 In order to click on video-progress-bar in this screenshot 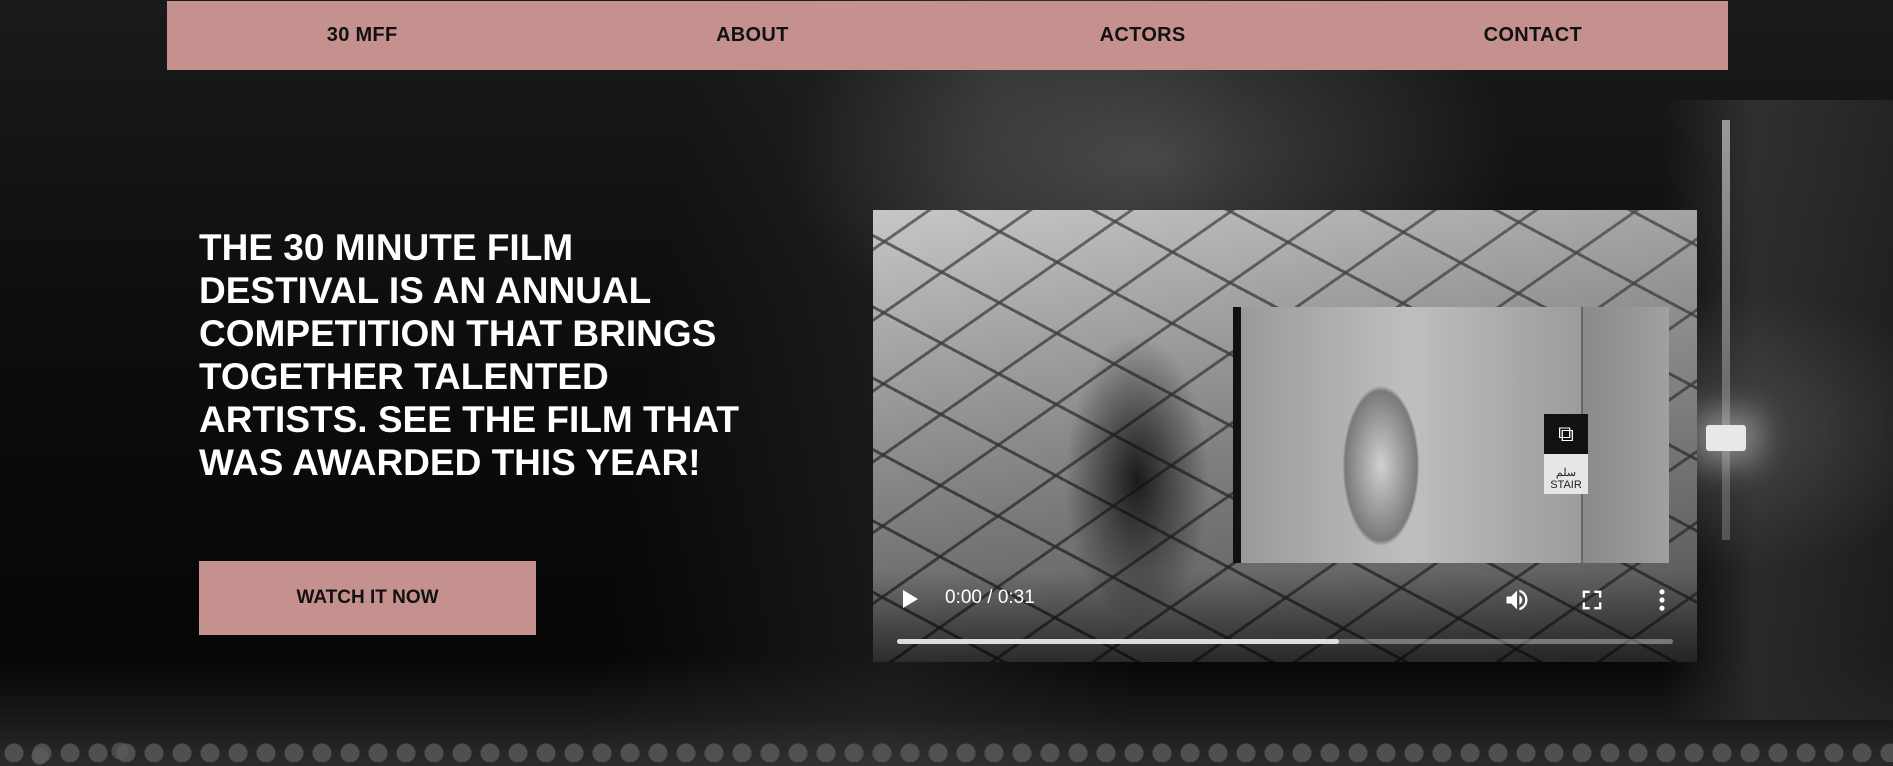, I will do `click(1285, 641)`.